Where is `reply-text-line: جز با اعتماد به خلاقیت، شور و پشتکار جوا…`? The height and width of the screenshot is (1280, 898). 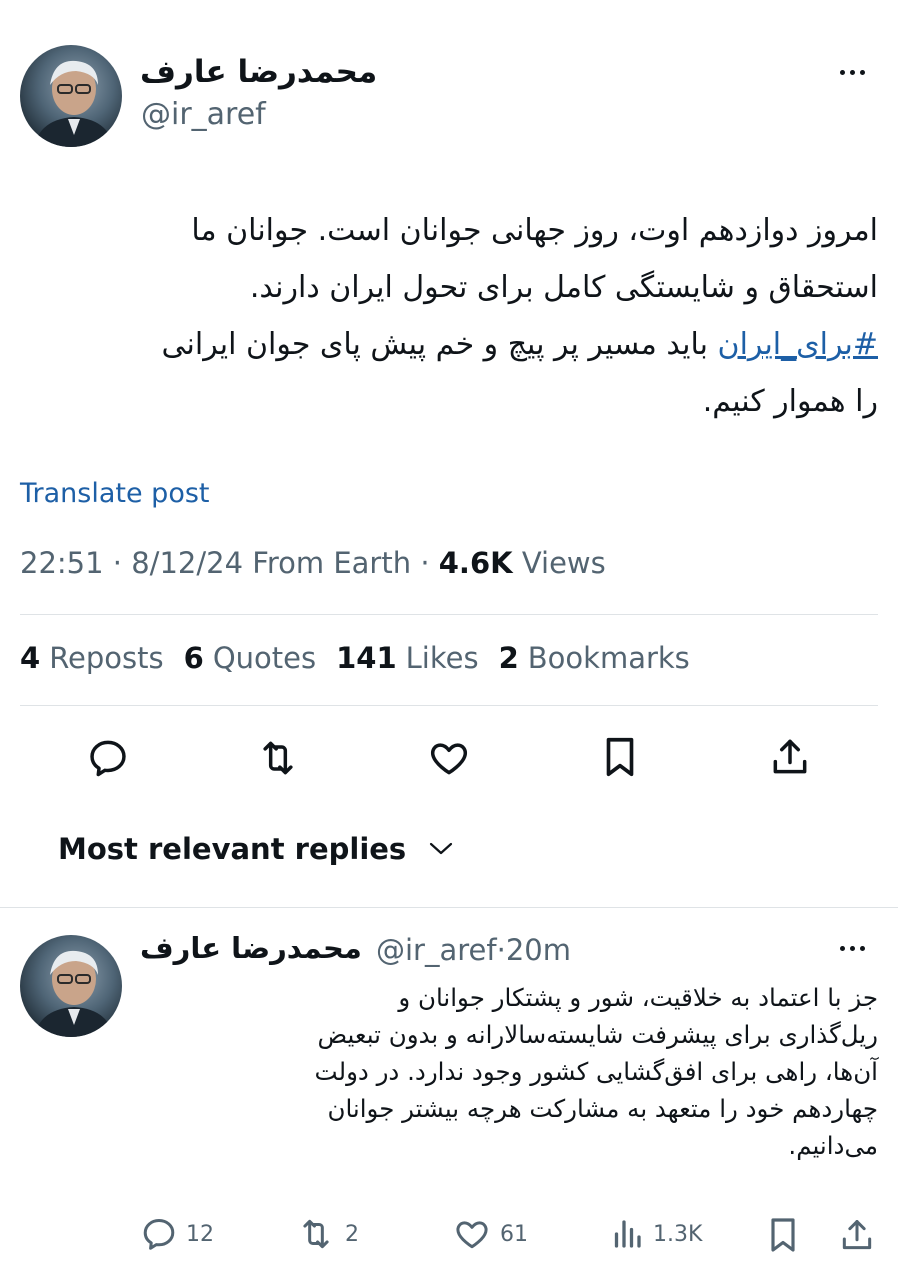 reply-text-line: جز با اعتماد به خلاقیت، شور و پشتکار جوا… is located at coordinates (638, 997).